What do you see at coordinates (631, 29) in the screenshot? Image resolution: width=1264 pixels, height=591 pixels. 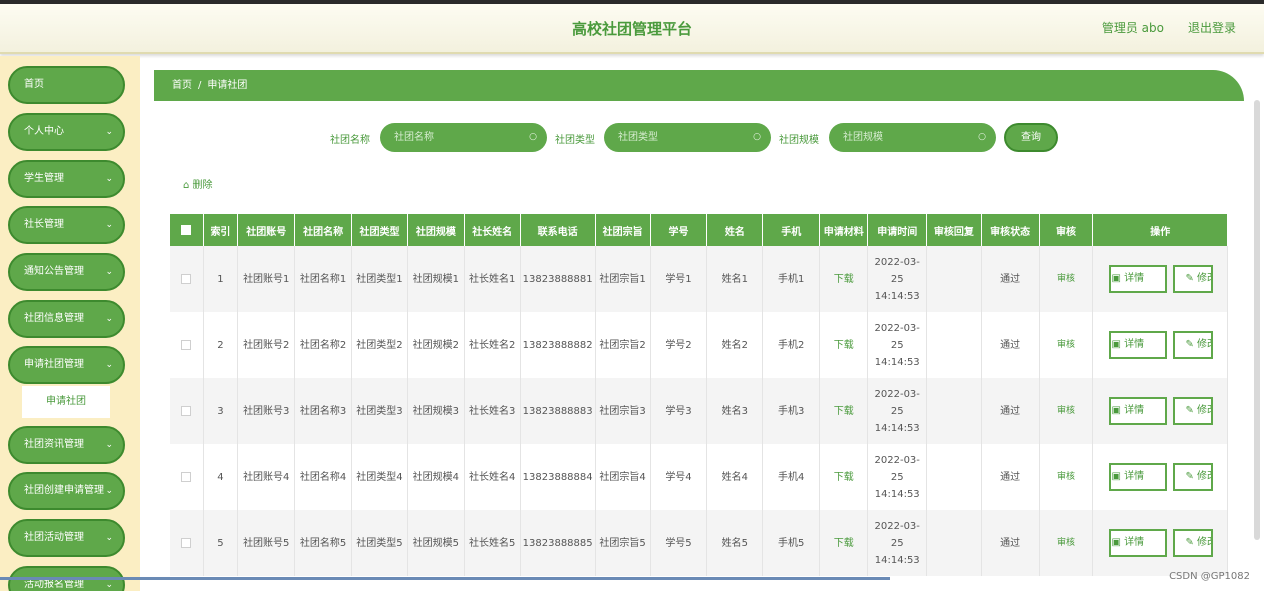 I see `app-title: 高校社团管理平台` at bounding box center [631, 29].